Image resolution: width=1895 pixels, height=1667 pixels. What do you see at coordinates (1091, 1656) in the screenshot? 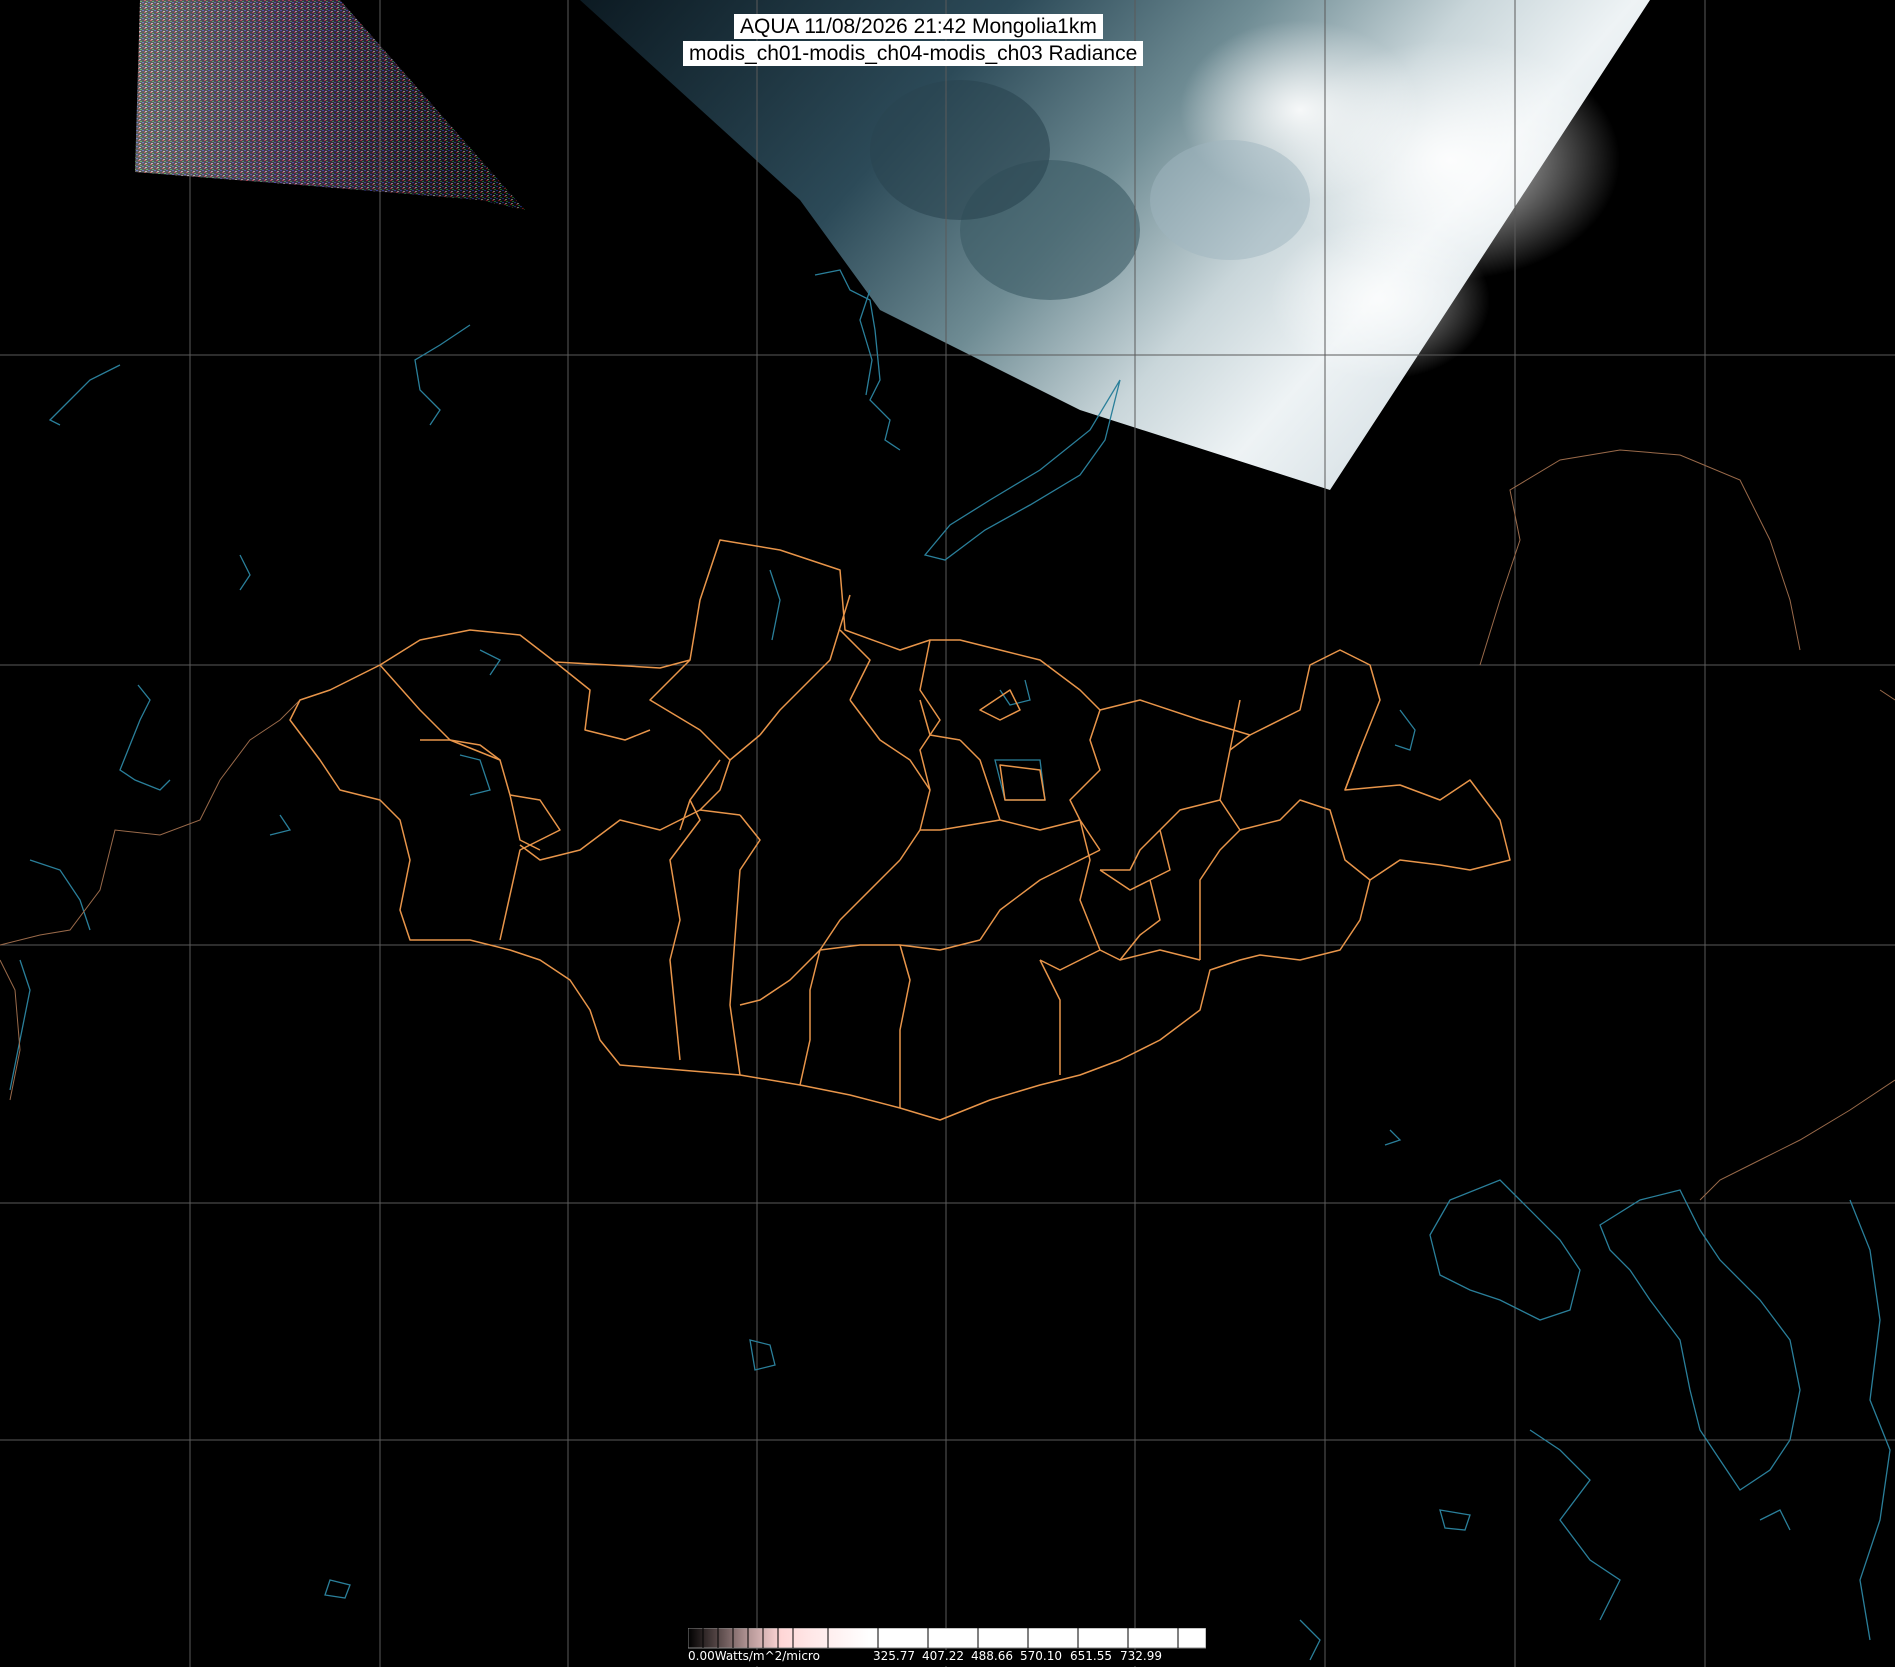
I see `colorbar-tick-label: 651.55` at bounding box center [1091, 1656].